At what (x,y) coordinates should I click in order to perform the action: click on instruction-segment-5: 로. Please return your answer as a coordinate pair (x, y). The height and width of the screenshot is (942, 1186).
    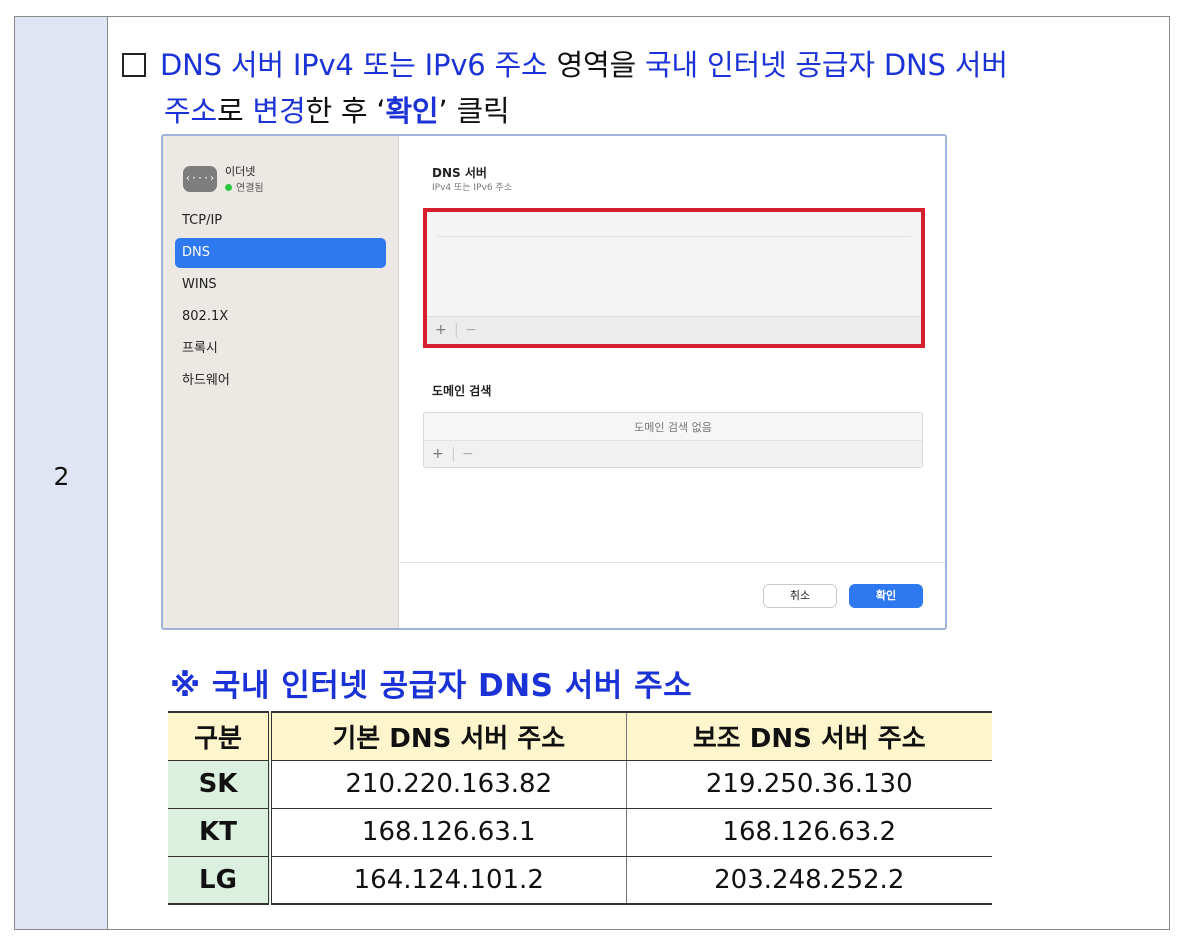
    Looking at the image, I should click on (234, 111).